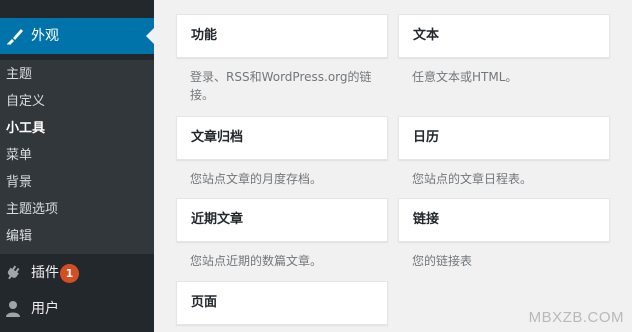 The height and width of the screenshot is (332, 632). I want to click on submenu-item-widgets: 小工具, so click(25, 129).